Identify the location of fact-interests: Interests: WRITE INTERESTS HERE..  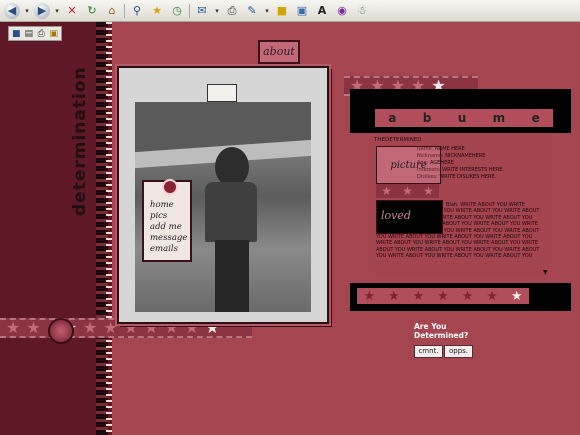
(461, 170).